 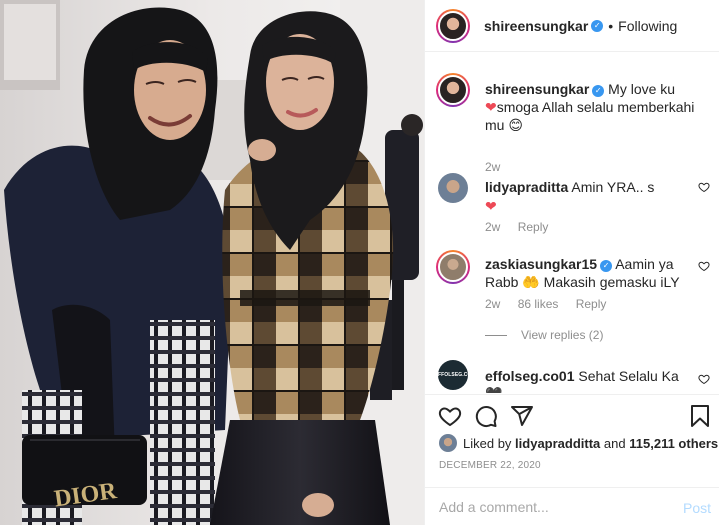 What do you see at coordinates (536, 26) in the screenshot?
I see `author-username: shireensungkar` at bounding box center [536, 26].